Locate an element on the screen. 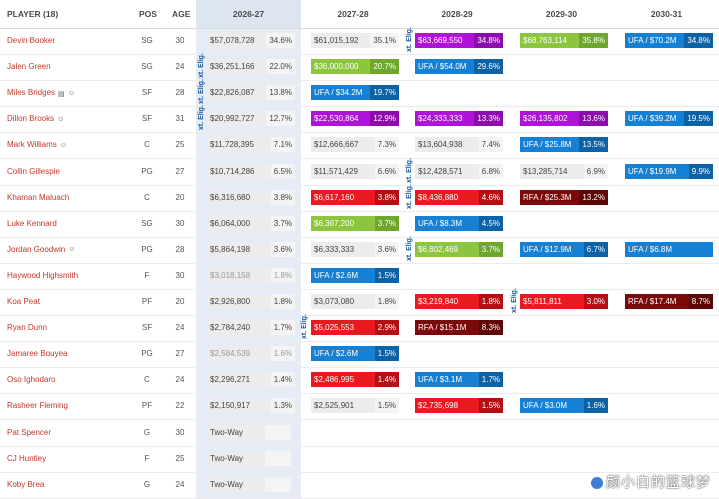 The width and height of the screenshot is (719, 499). player-name-link: Oso Ighodaro is located at coordinates (31, 379).